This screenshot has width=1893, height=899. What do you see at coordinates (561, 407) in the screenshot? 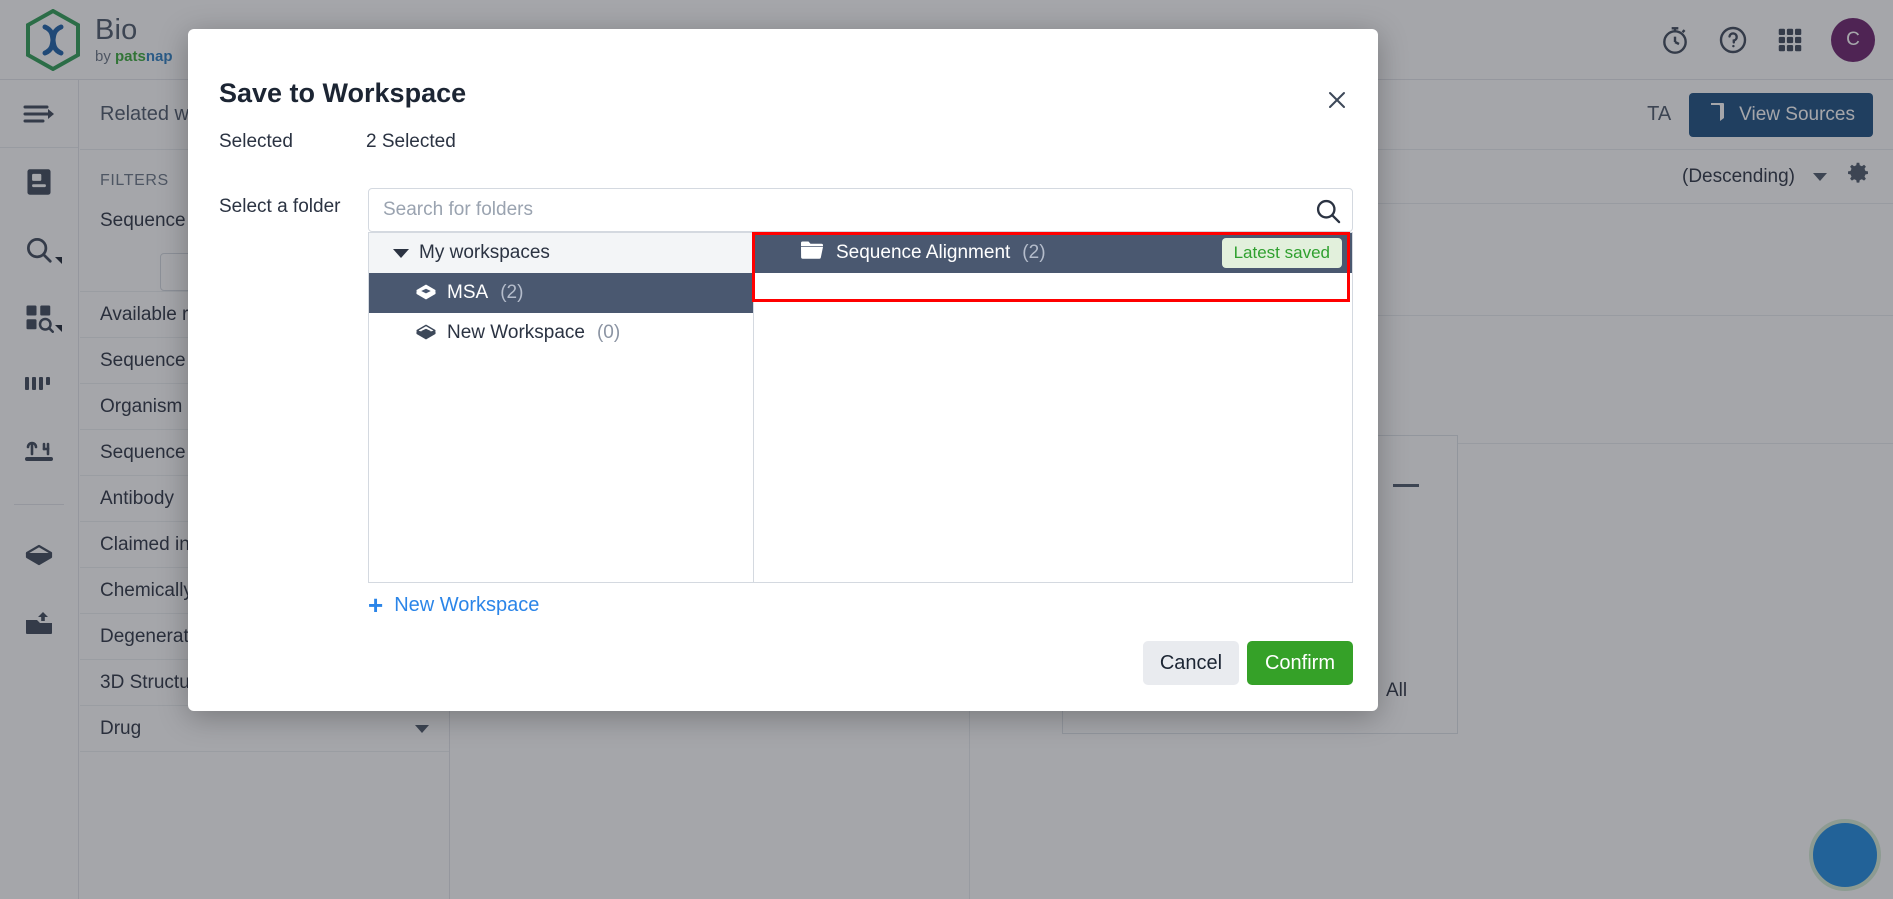
I see `workspace-tree-pane: My workspaces MSA (2) New Workspace (0)` at bounding box center [561, 407].